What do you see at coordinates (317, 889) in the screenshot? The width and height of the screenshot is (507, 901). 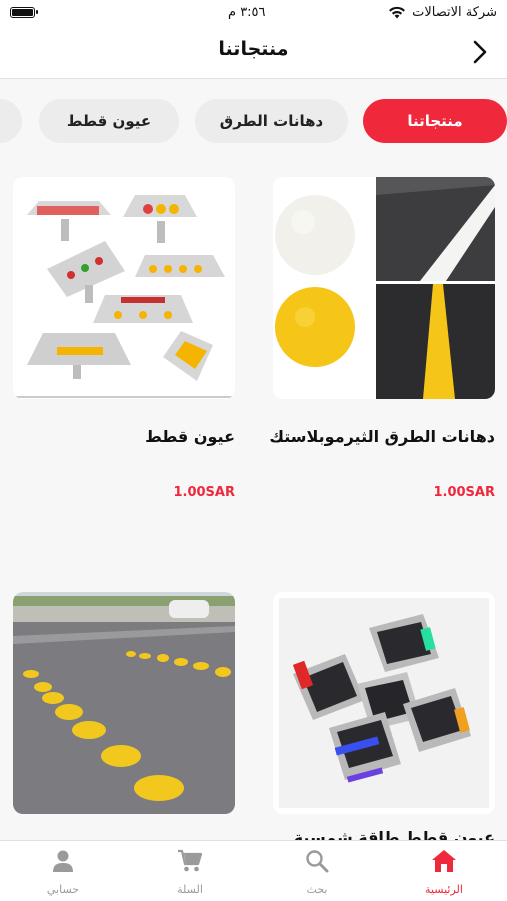 I see `tab-label: بحث` at bounding box center [317, 889].